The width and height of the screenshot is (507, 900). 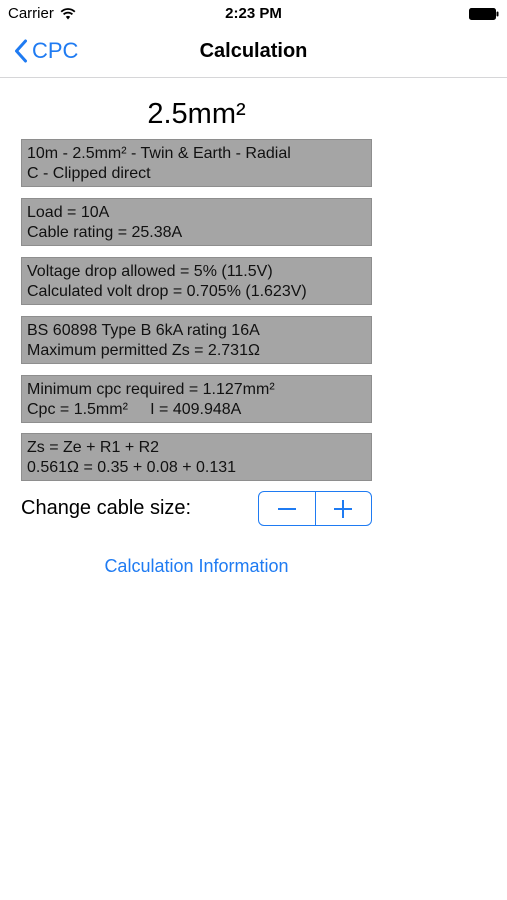 I want to click on box-line-2: C - Clipped direct, so click(x=89, y=173).